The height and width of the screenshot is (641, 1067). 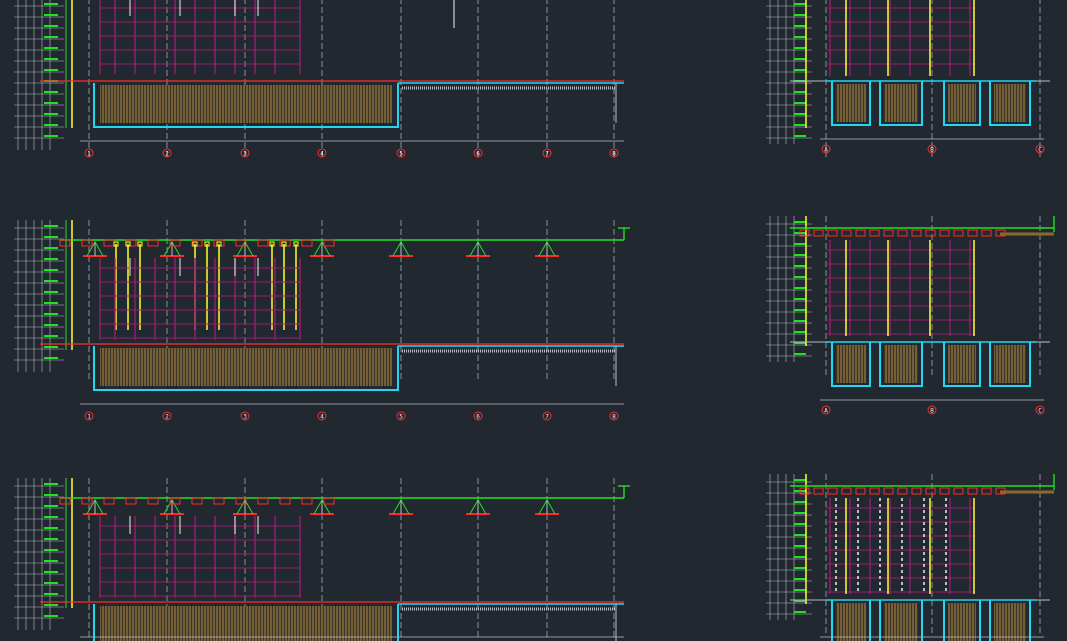 I want to click on cross-section-2: A B C, so click(x=910, y=315).